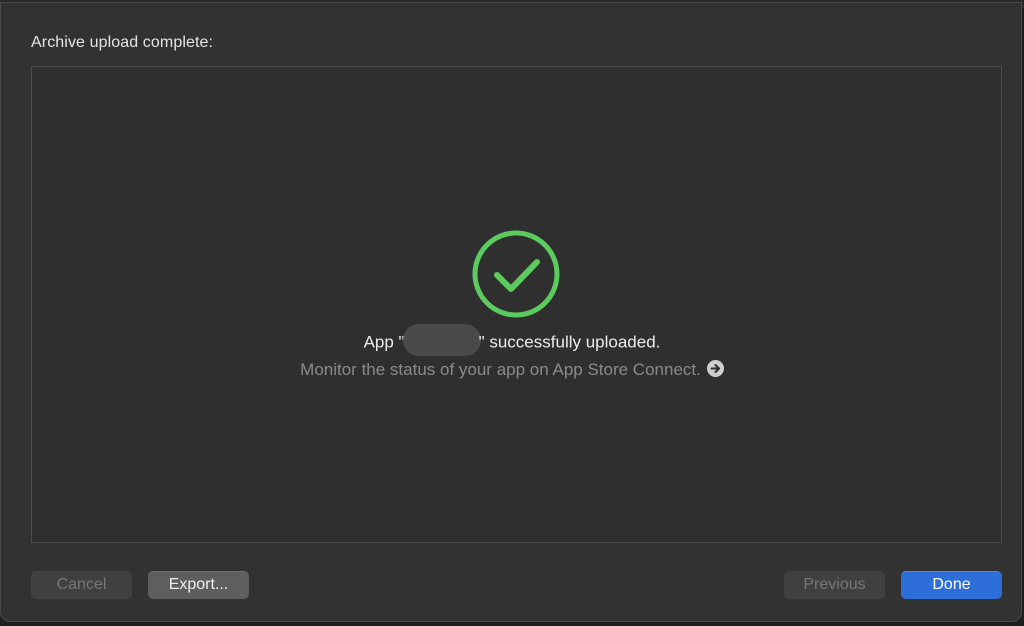 The height and width of the screenshot is (626, 1024). Describe the element at coordinates (516, 274) in the screenshot. I see `checkmark-circle-icon` at that location.